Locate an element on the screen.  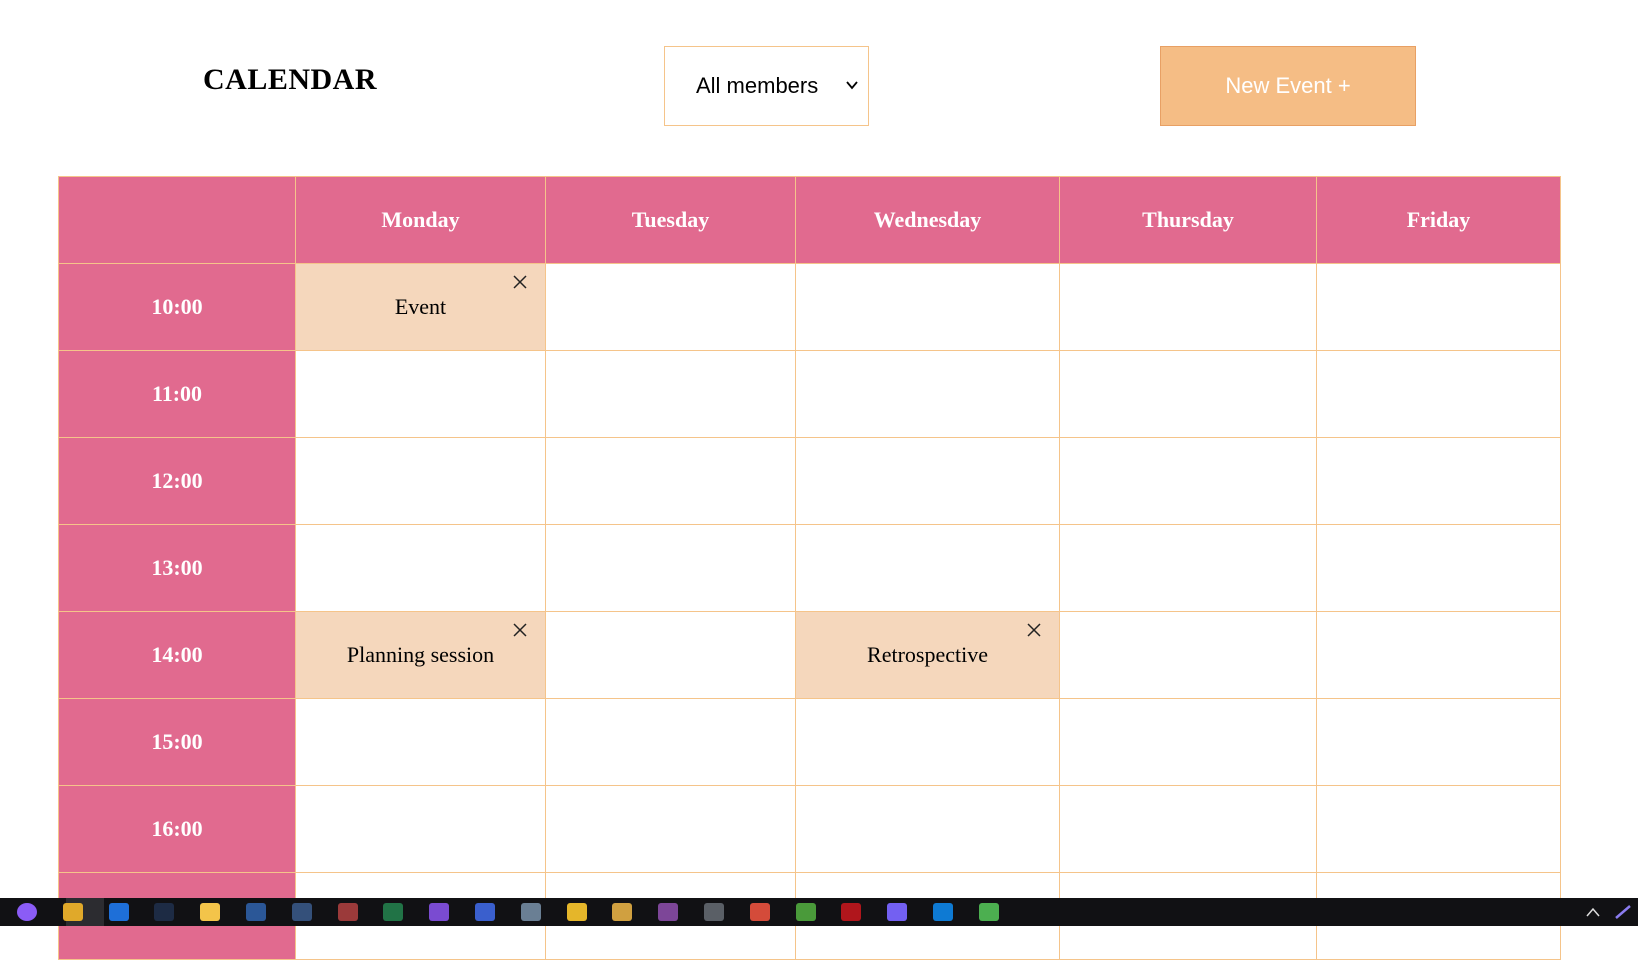
app-icon is located at coordinates (301, 912).